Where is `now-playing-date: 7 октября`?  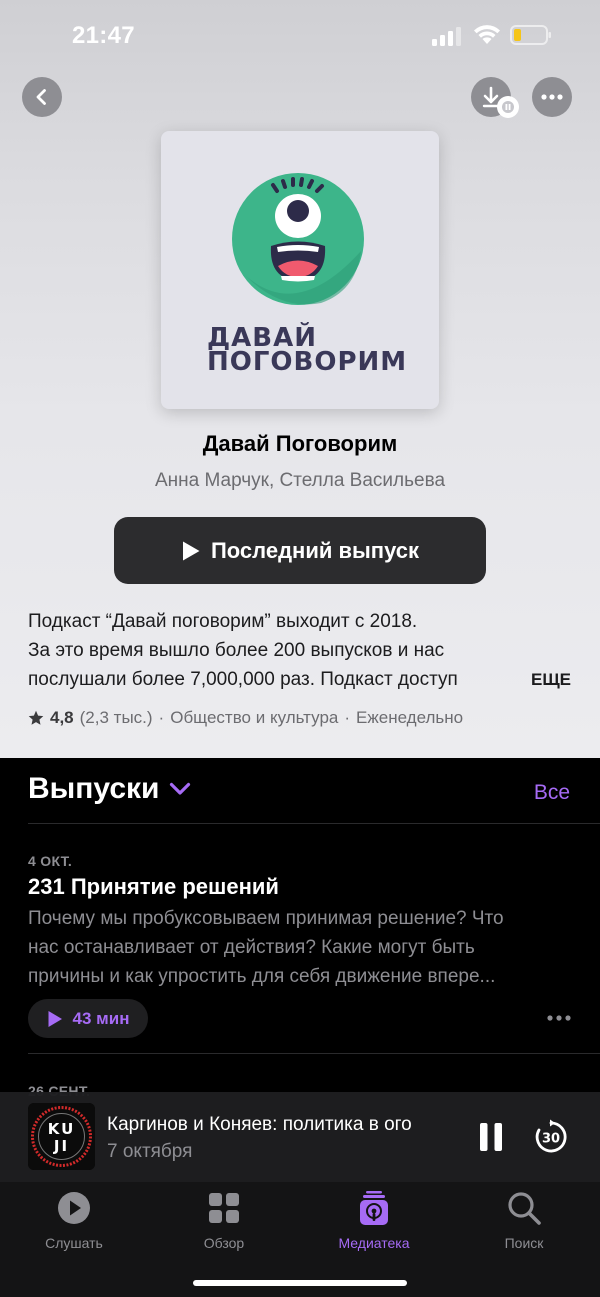
now-playing-date: 7 октября is located at coordinates (150, 1151).